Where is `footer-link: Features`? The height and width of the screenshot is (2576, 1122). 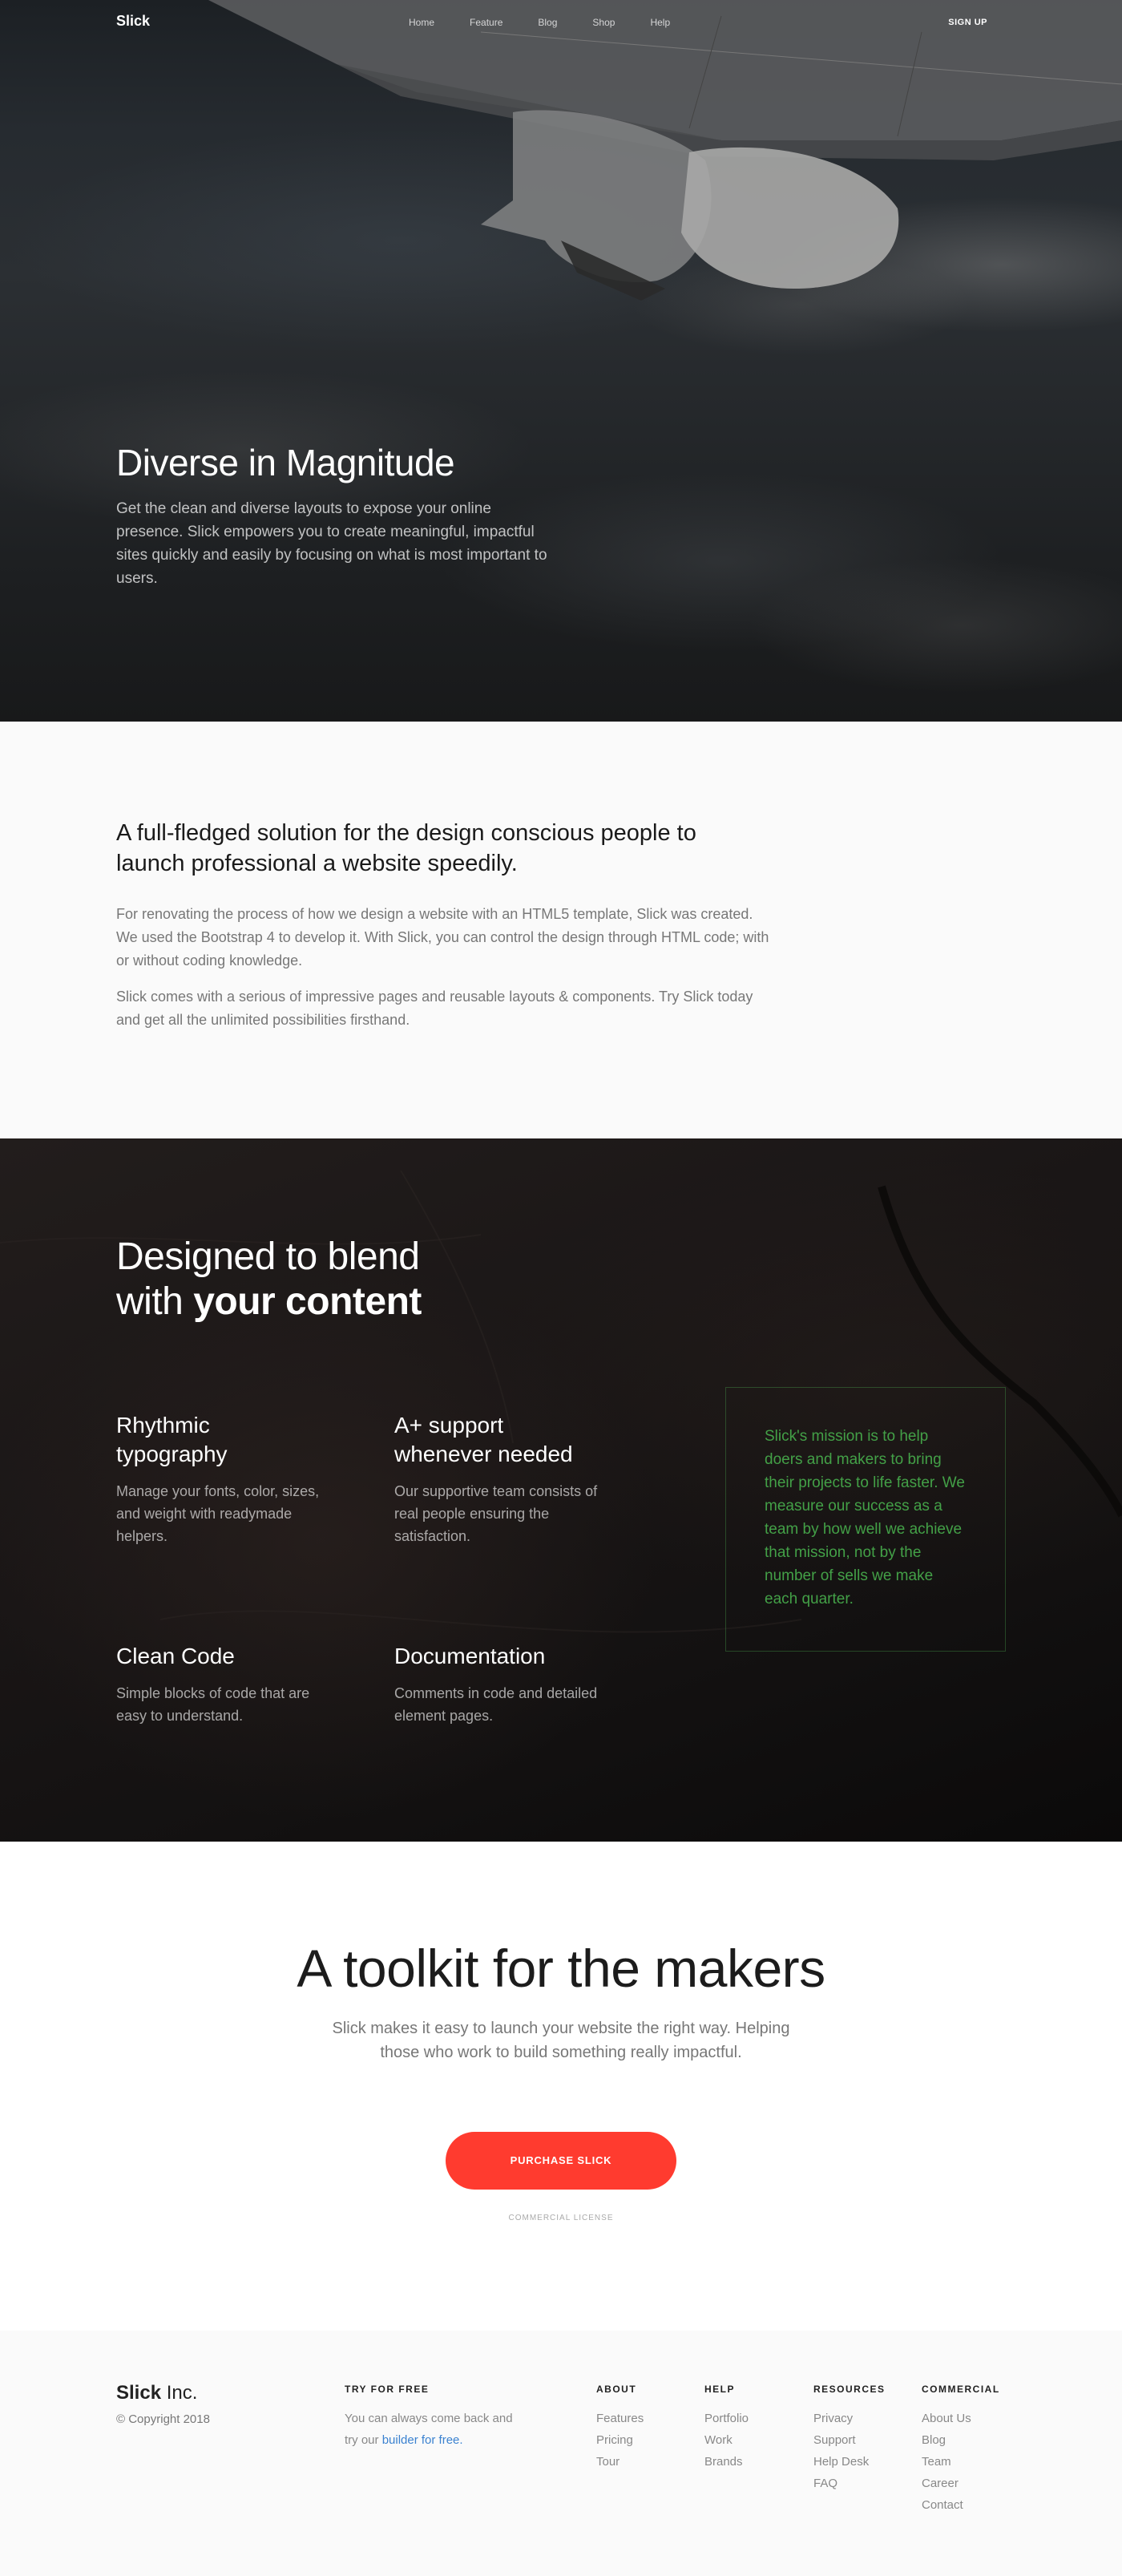 footer-link: Features is located at coordinates (620, 2418).